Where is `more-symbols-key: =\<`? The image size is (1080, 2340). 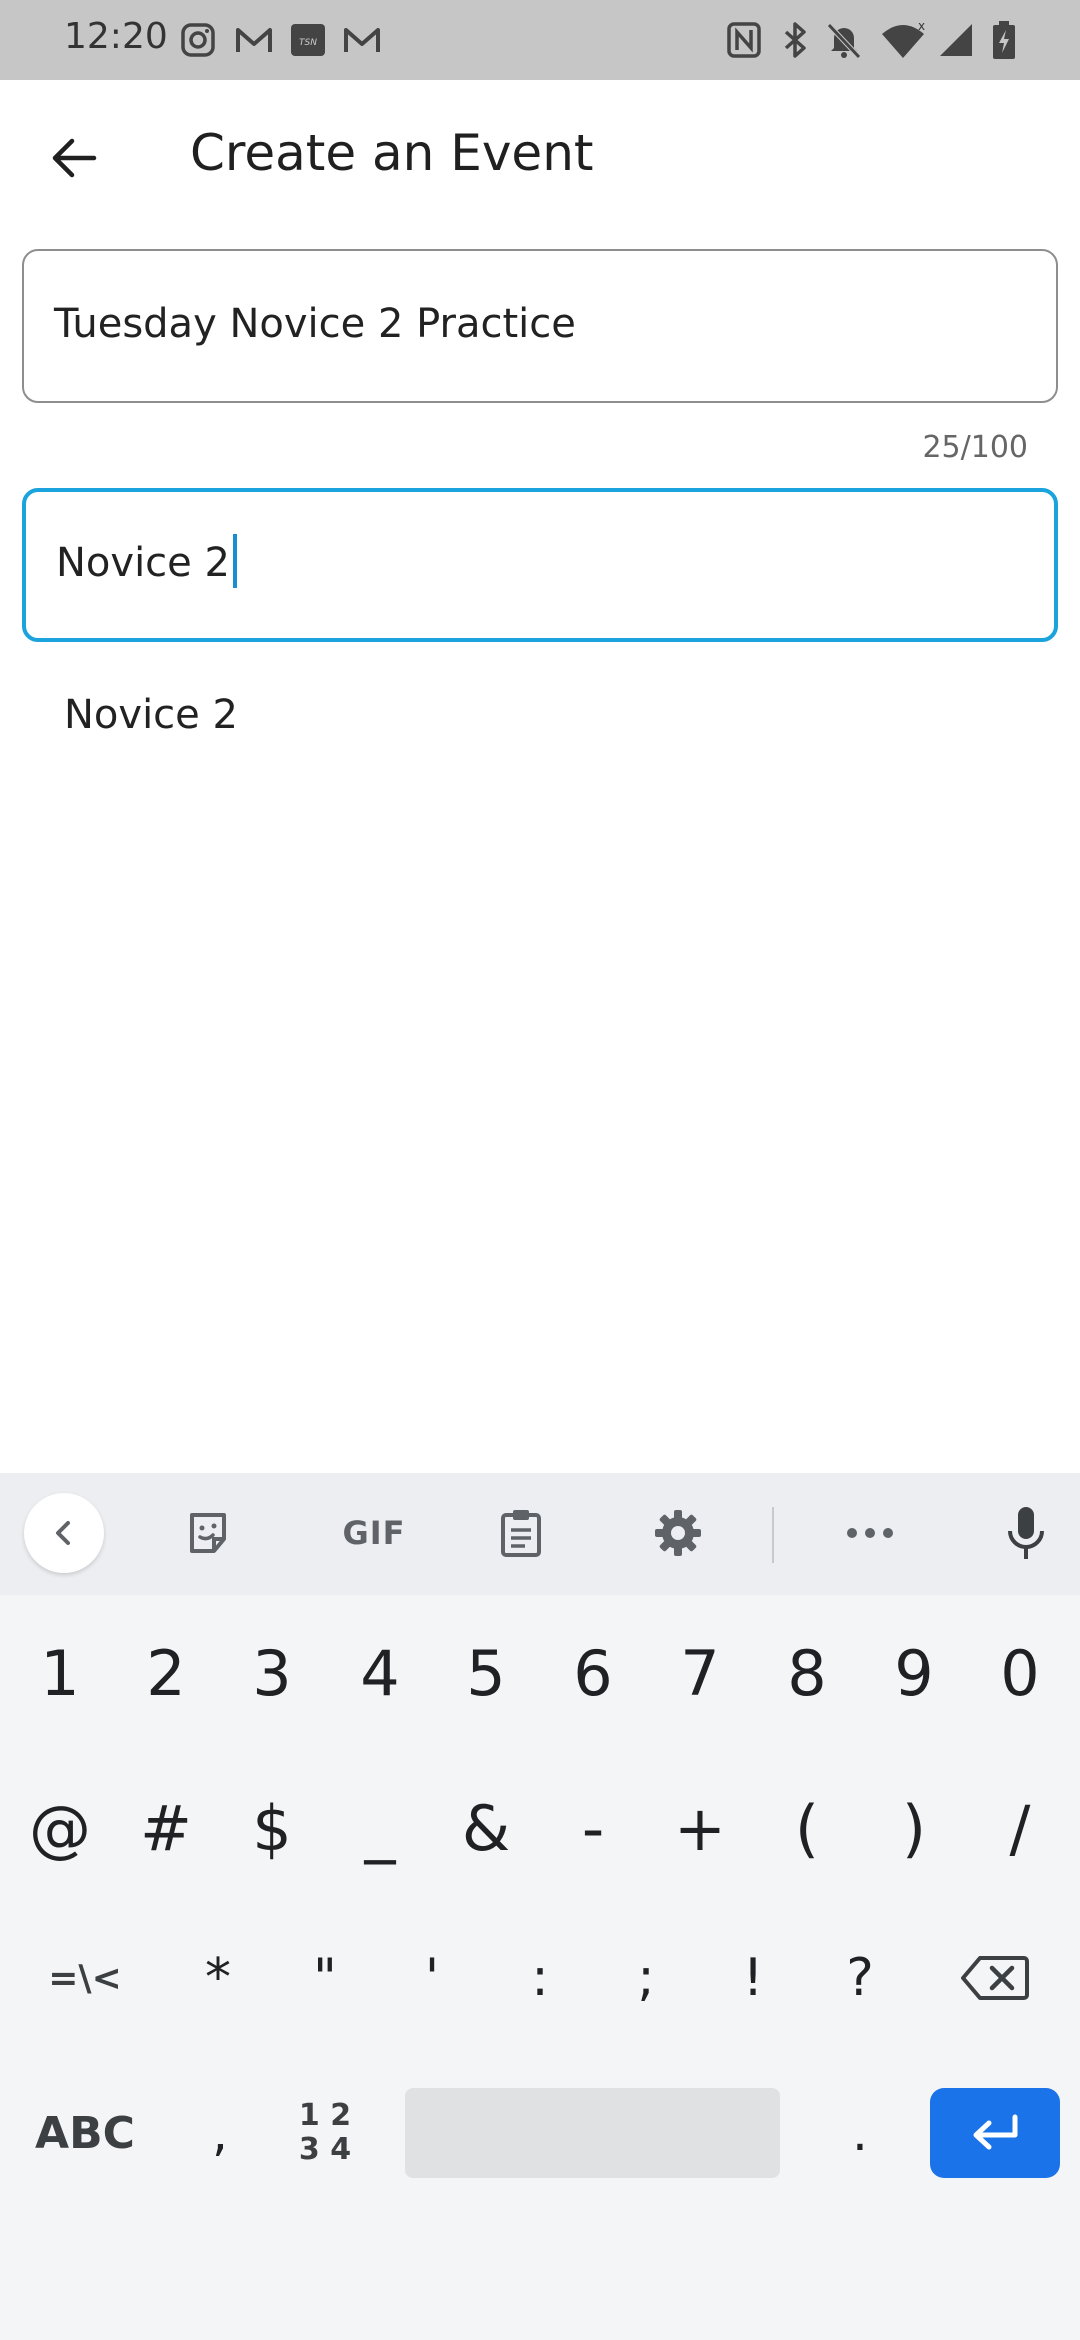 more-symbols-key: =\< is located at coordinates (85, 1978).